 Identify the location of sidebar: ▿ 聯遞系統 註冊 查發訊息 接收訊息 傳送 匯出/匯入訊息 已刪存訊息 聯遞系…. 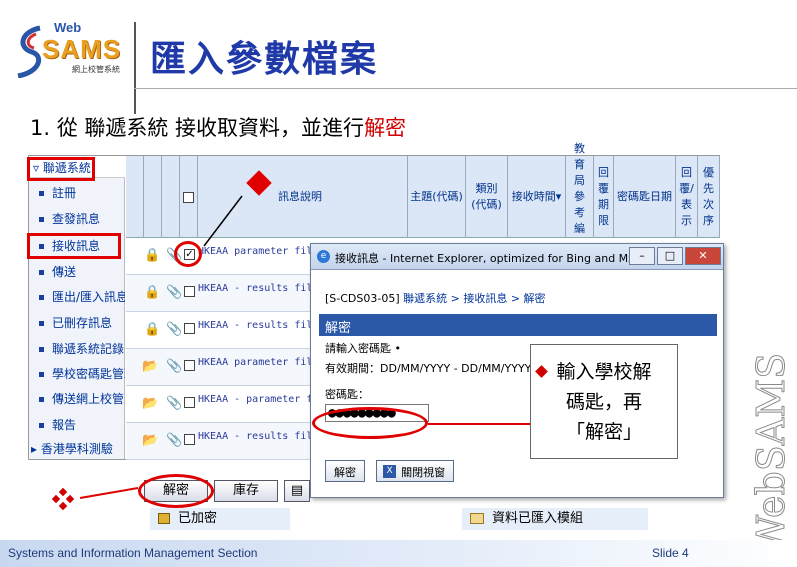
(77, 307).